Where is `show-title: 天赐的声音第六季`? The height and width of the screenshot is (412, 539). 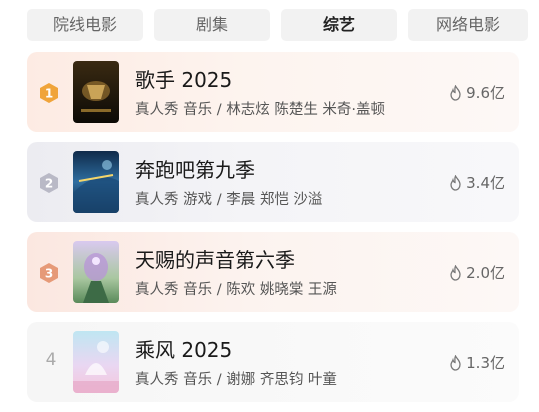
show-title: 天赐的声音第六季 is located at coordinates (215, 260).